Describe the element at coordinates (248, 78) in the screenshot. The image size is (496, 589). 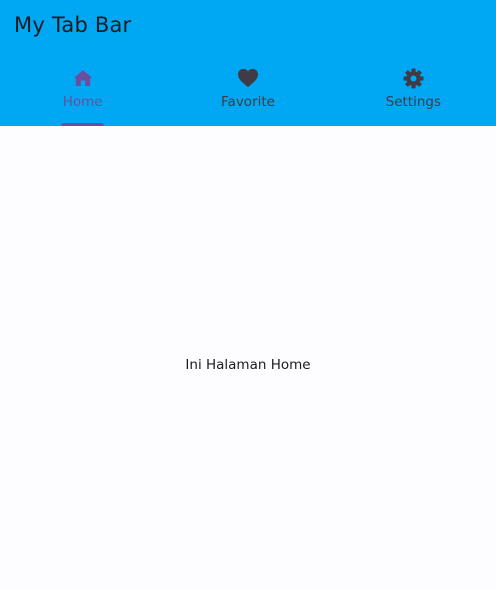
I see `heart-icon` at that location.